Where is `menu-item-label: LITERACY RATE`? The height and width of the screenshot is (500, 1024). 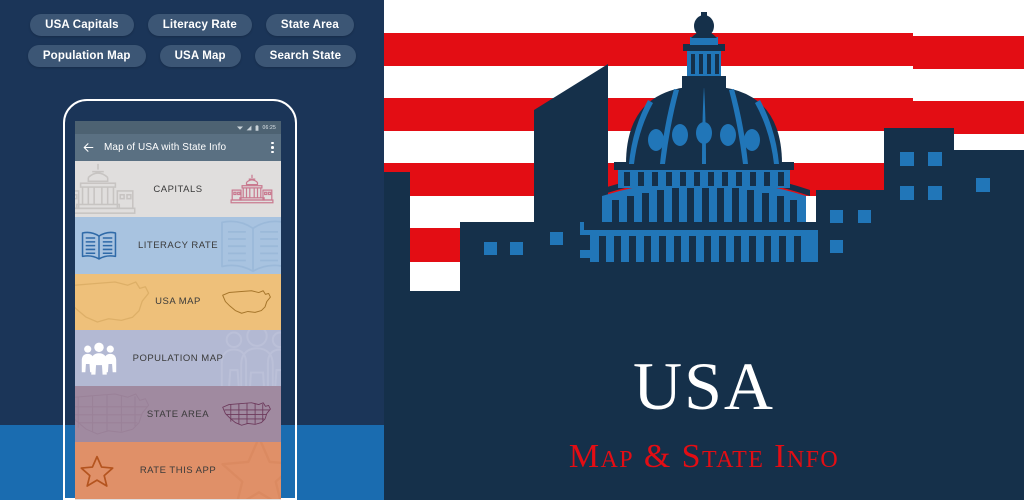
menu-item-label: LITERACY RATE is located at coordinates (178, 245).